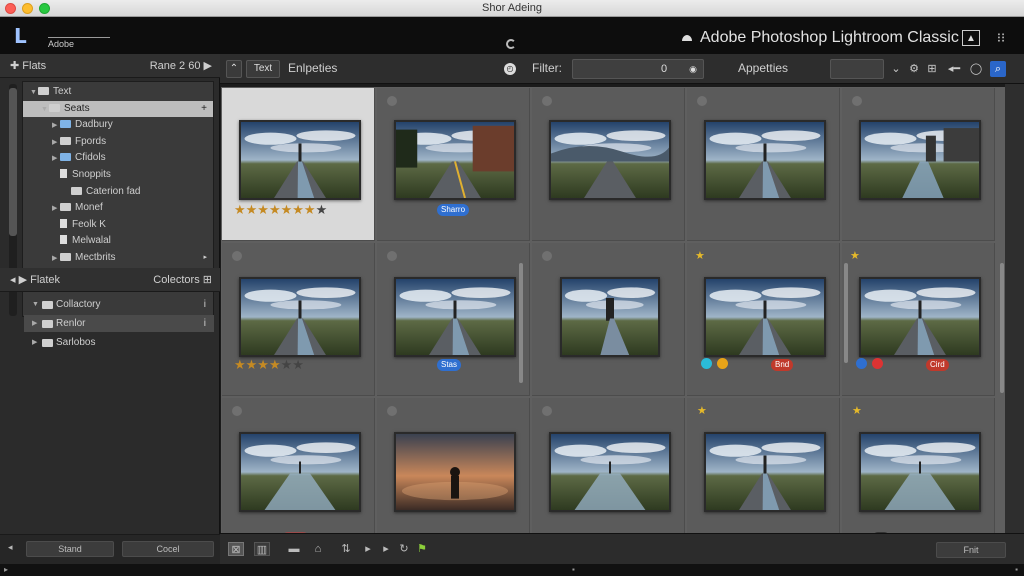  Describe the element at coordinates (234, 69) in the screenshot. I see `collapse-up-icon: ⌃` at that location.